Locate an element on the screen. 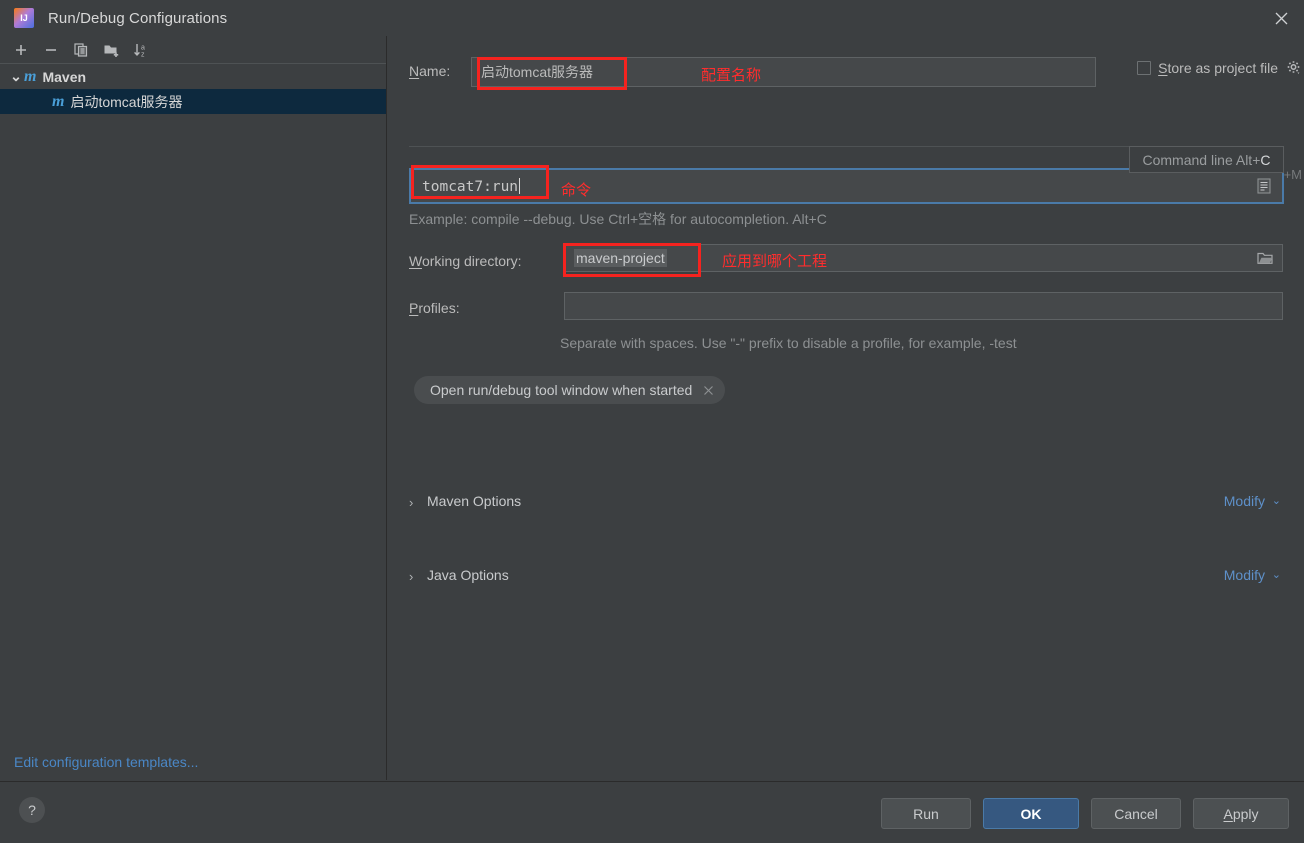 This screenshot has width=1304, height=843. sidebar-toolbar: a z is located at coordinates (193, 50).